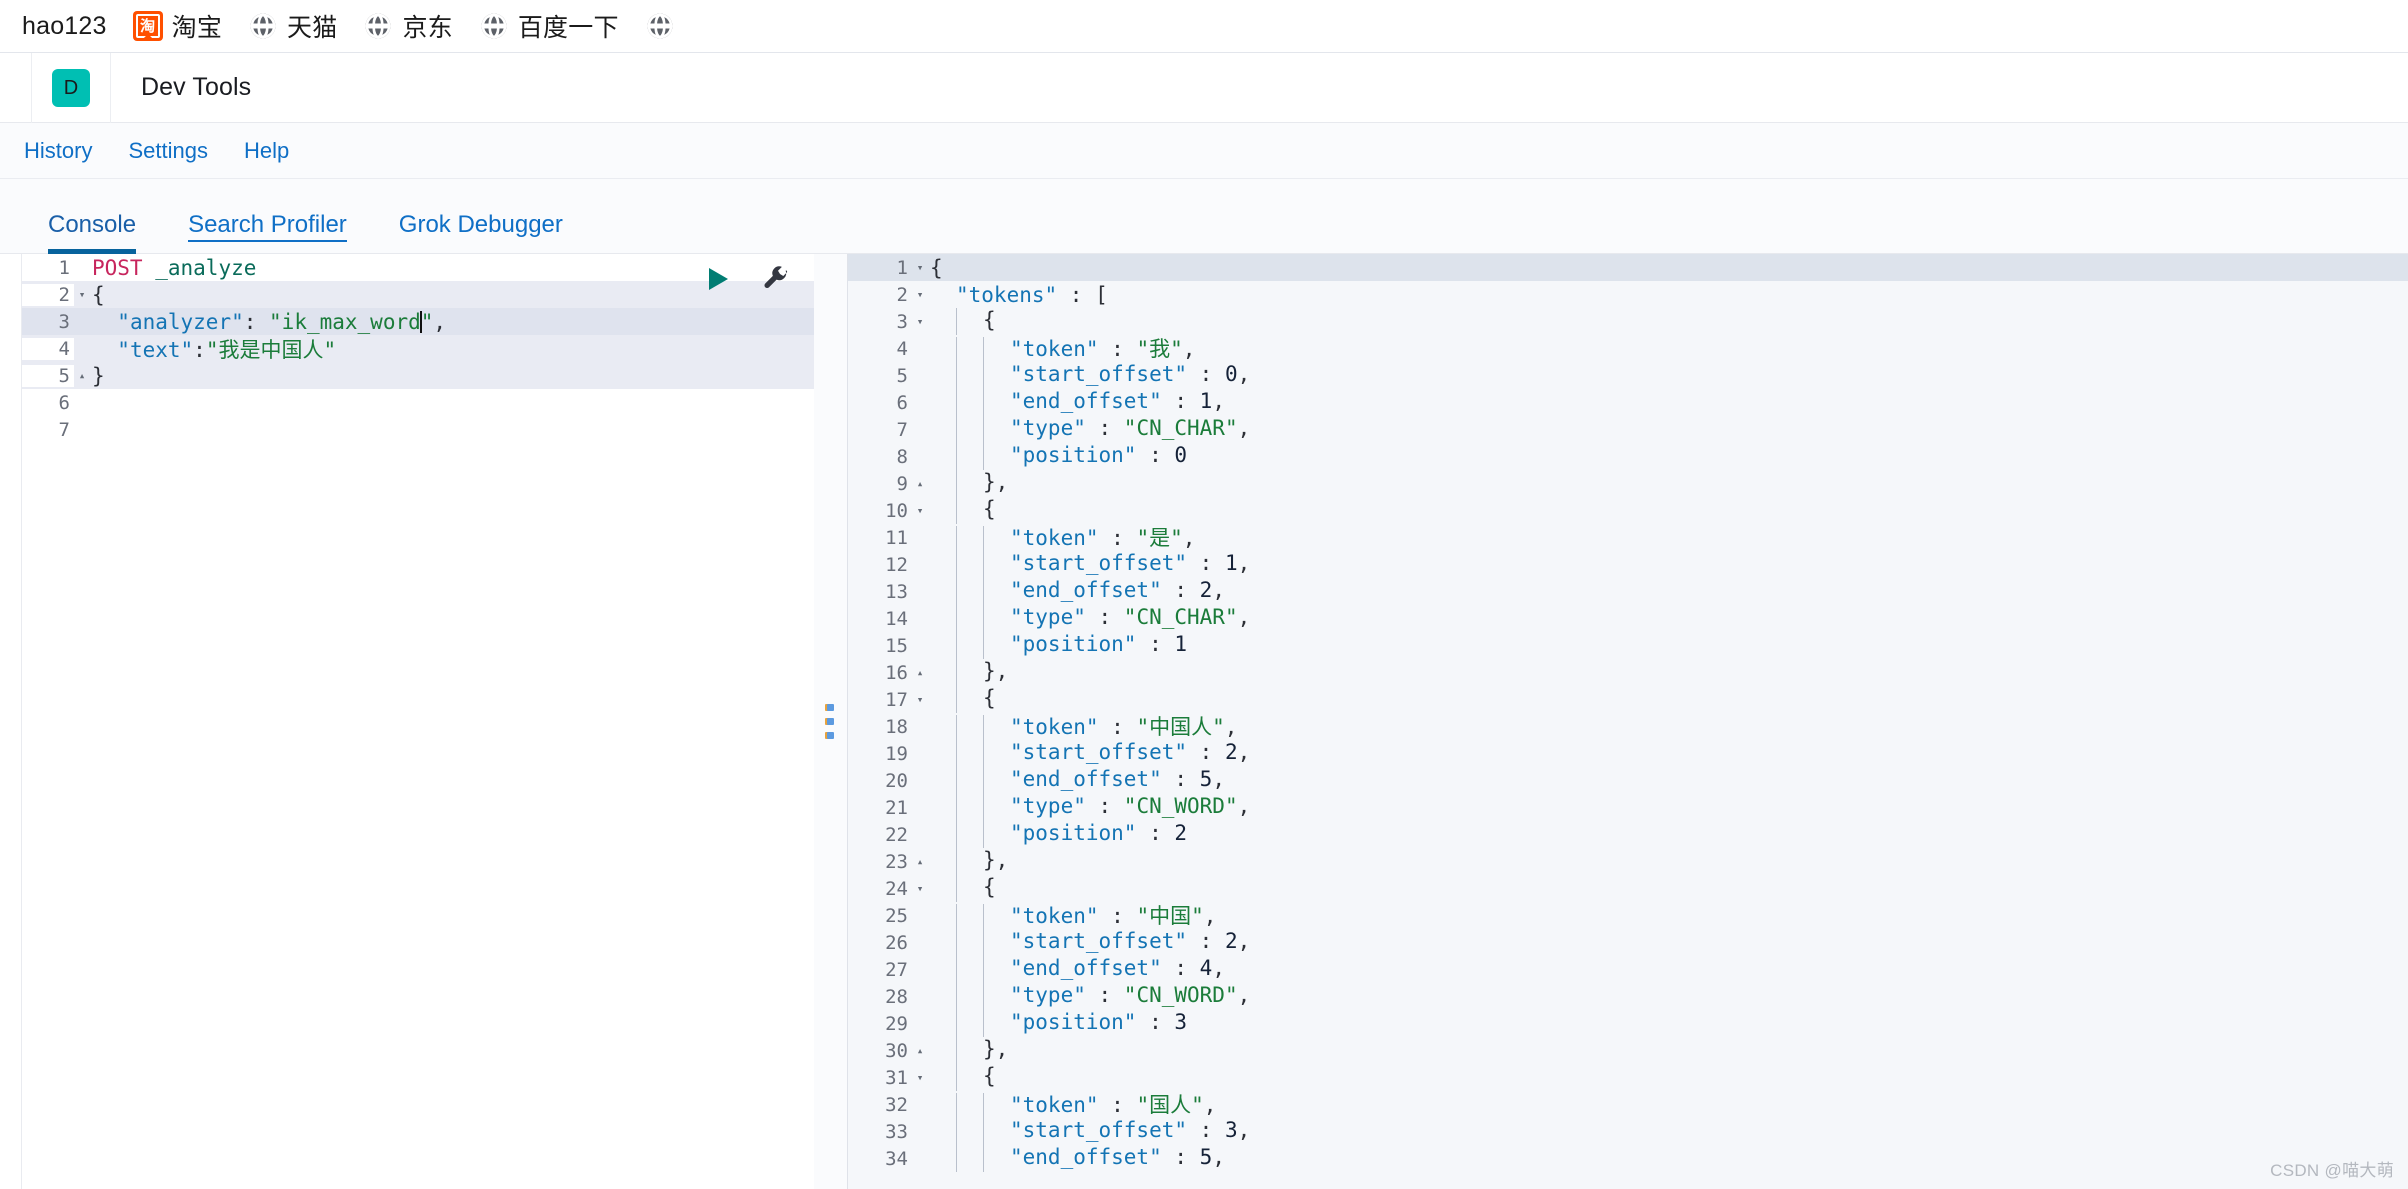 This screenshot has height=1189, width=2408. I want to click on response-line: 6 "end_offset" : 1,, so click(1628, 402).